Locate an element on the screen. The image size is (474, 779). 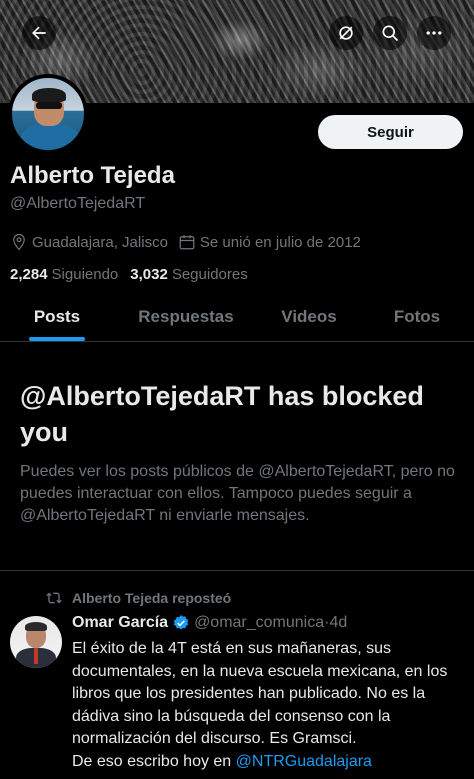
post-author-handle: @omar_comunica is located at coordinates (259, 623).